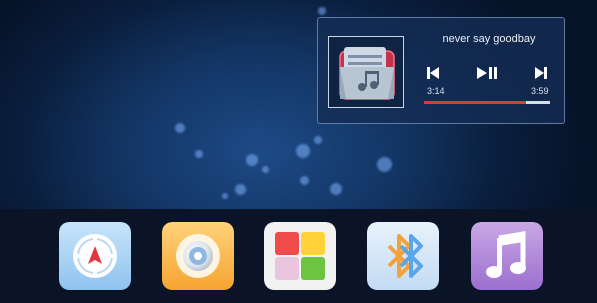 This screenshot has height=303, width=597. I want to click on next-button, so click(541, 75).